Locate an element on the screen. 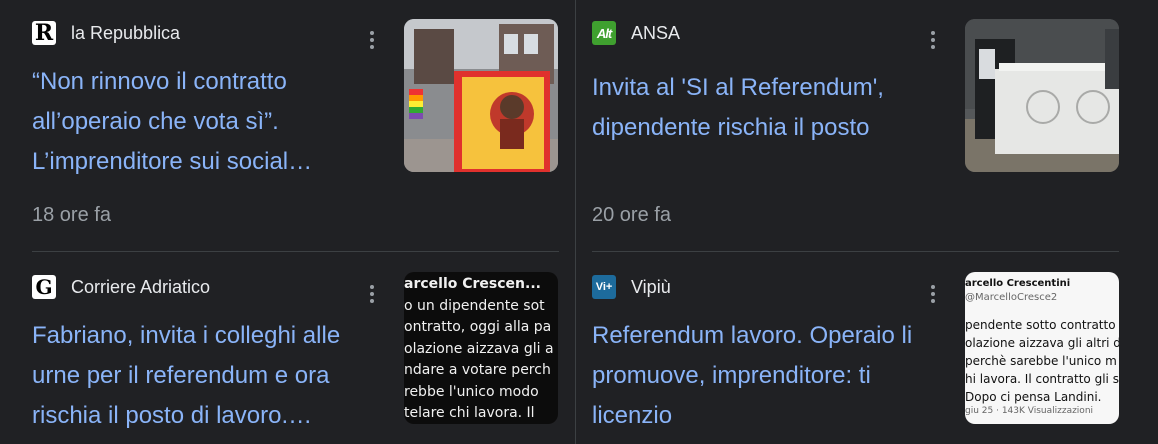 The height and width of the screenshot is (444, 1158). post-footer: giu 25 · 143K Visualizzazioni is located at coordinates (1029, 411).